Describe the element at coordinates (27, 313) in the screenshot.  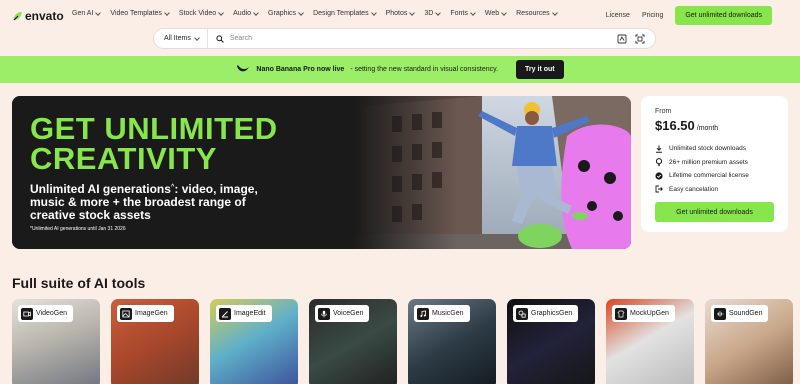
I see `video-icon` at that location.